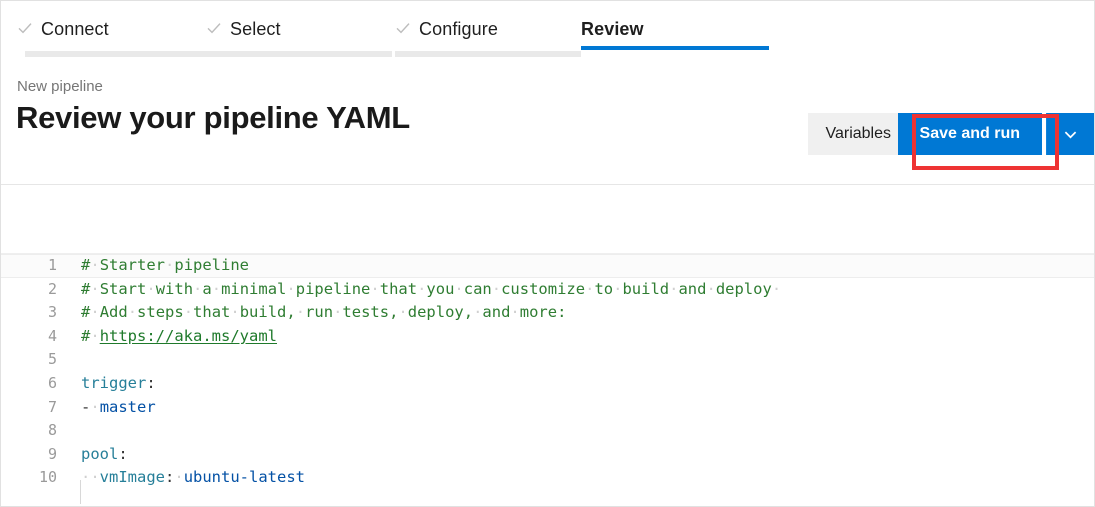 Image resolution: width=1095 pixels, height=507 pixels. What do you see at coordinates (675, 48) in the screenshot?
I see `wizard-step-underline-active` at bounding box center [675, 48].